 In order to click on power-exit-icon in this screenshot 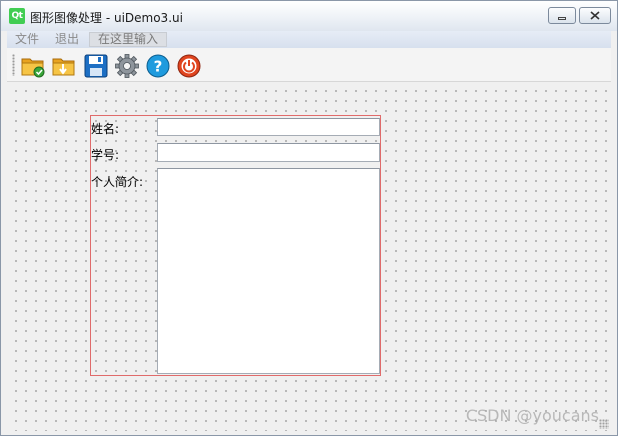, I will do `click(189, 66)`.